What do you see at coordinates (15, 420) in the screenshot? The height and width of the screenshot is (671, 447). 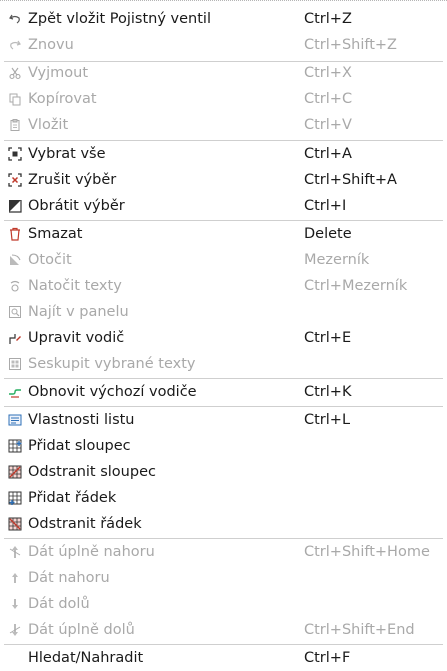 I see `sheet-properties-icon` at bounding box center [15, 420].